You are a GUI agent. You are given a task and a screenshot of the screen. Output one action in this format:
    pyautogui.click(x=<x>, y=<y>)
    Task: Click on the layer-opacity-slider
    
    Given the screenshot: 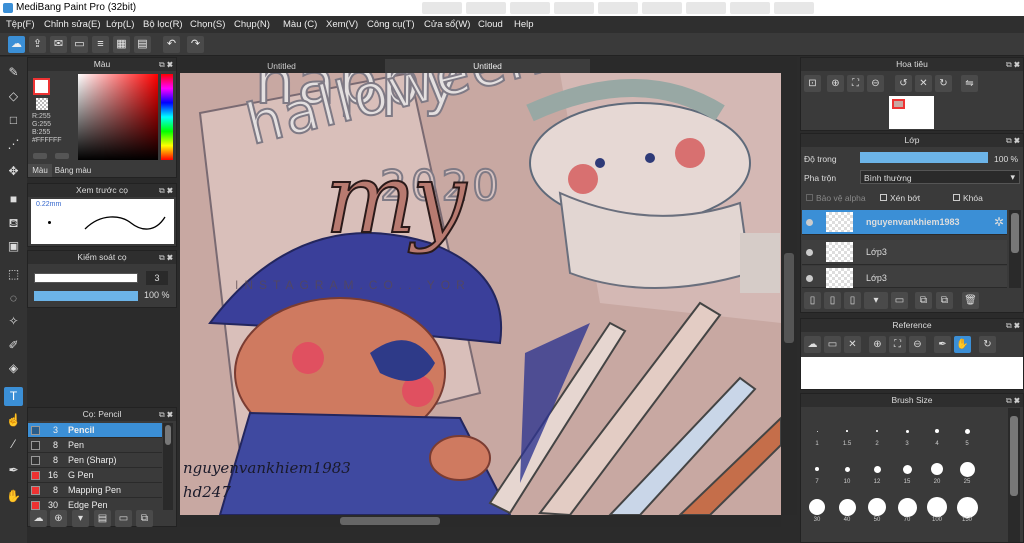 What is the action you would take?
    pyautogui.click(x=924, y=157)
    